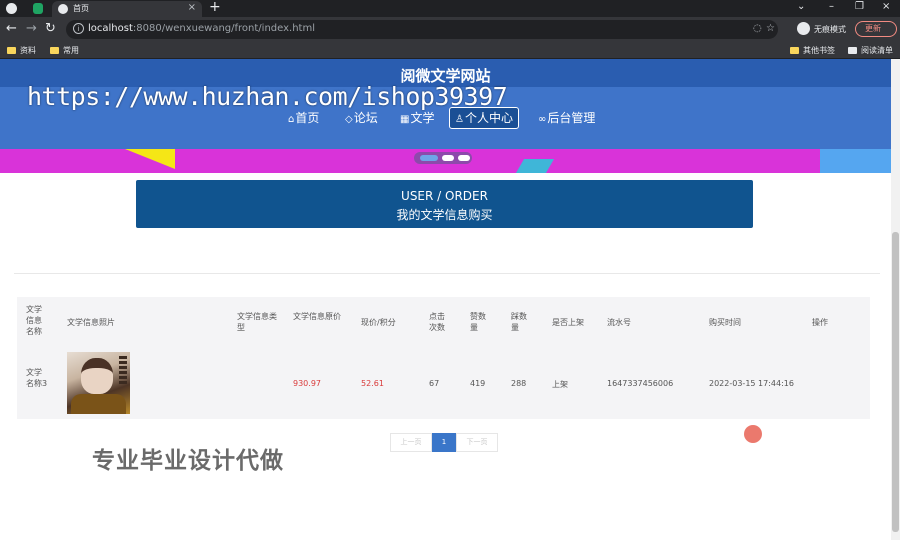 The image size is (900, 540). I want to click on cover-coat, so click(98, 404).